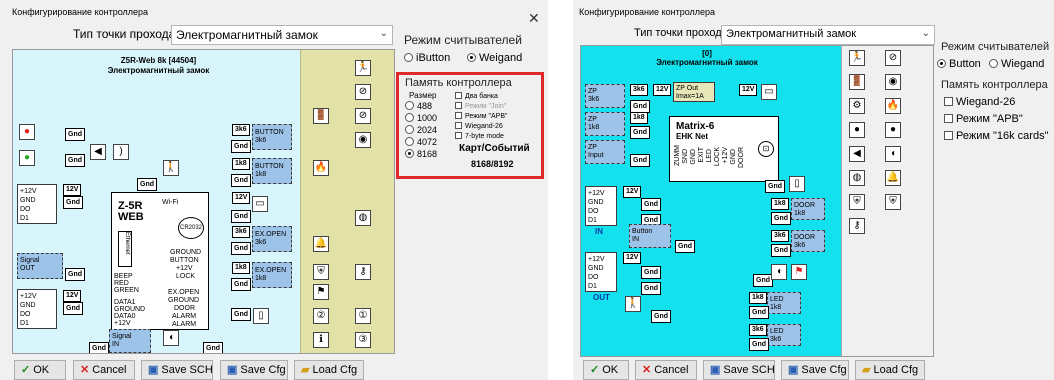 The image size is (1054, 380). I want to click on siren-icon: ◖, so click(893, 154).